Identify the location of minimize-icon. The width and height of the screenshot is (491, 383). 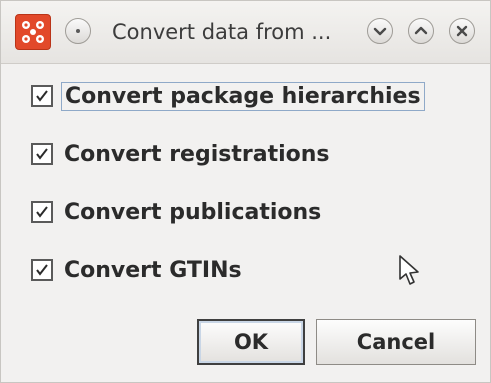
(380, 31).